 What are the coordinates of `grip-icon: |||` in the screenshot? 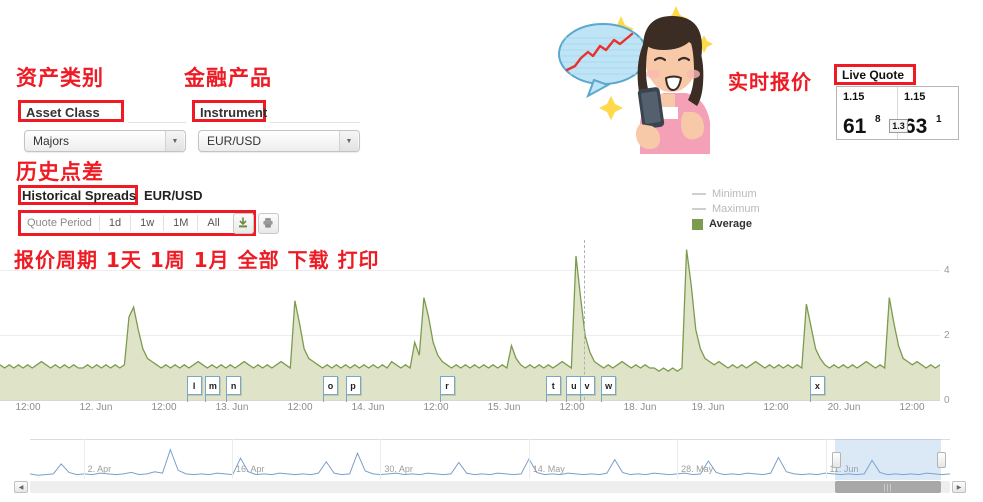 It's located at (888, 487).